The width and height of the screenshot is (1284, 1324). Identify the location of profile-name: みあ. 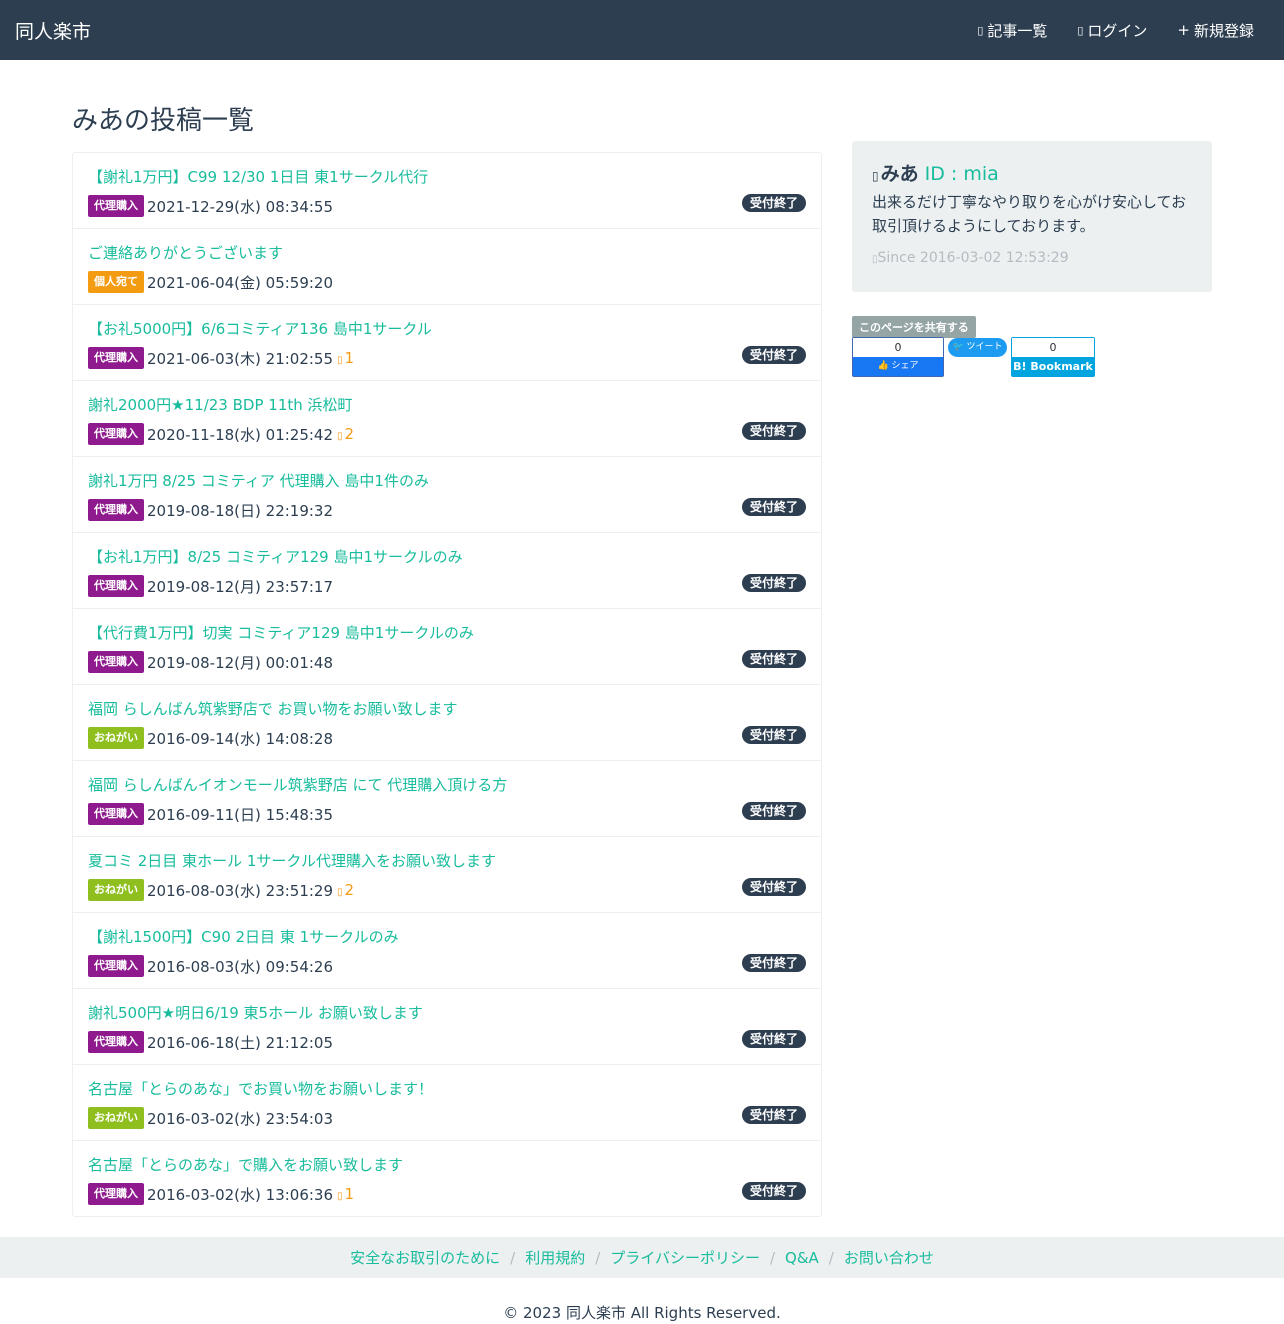
(899, 174).